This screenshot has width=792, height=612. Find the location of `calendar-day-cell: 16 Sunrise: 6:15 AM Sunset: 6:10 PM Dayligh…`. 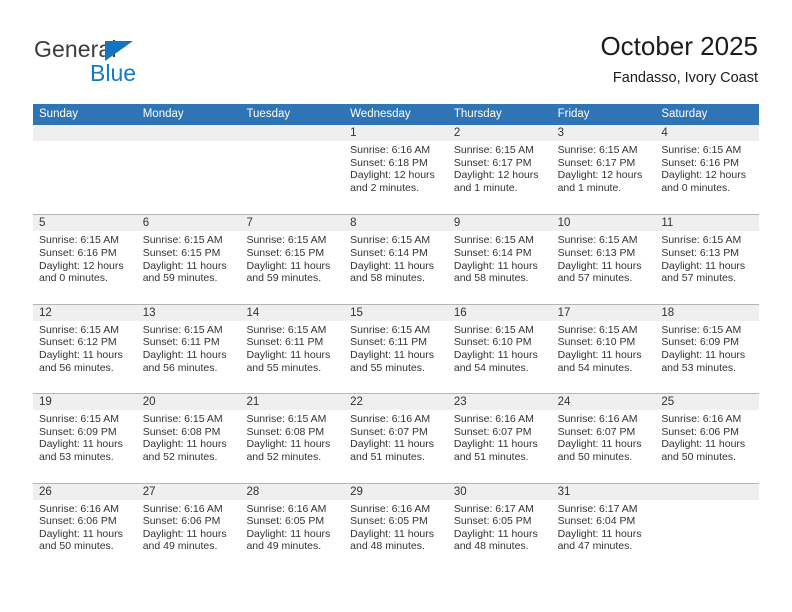

calendar-day-cell: 16 Sunrise: 6:15 AM Sunset: 6:10 PM Dayligh… is located at coordinates (499, 348).